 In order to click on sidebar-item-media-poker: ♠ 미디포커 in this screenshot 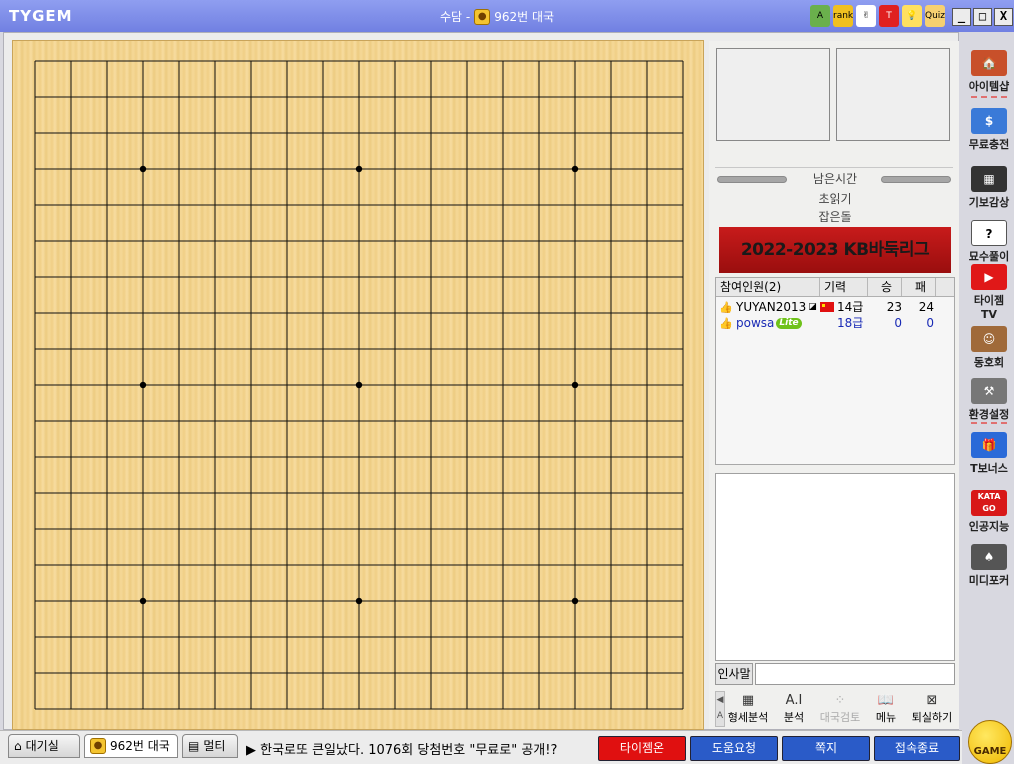, I will do `click(989, 566)`.